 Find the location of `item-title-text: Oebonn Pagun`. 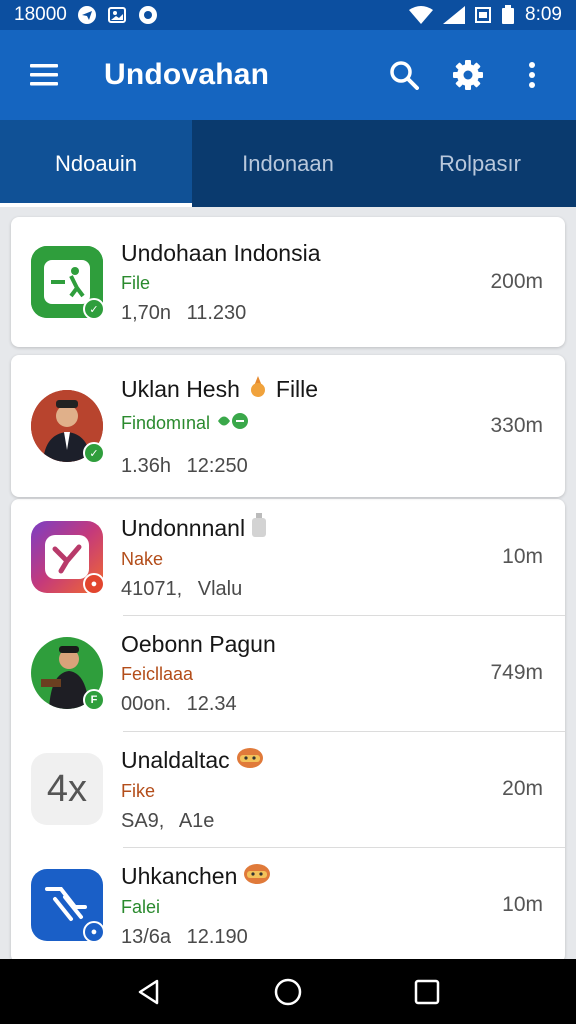

item-title-text: Oebonn Pagun is located at coordinates (198, 643).